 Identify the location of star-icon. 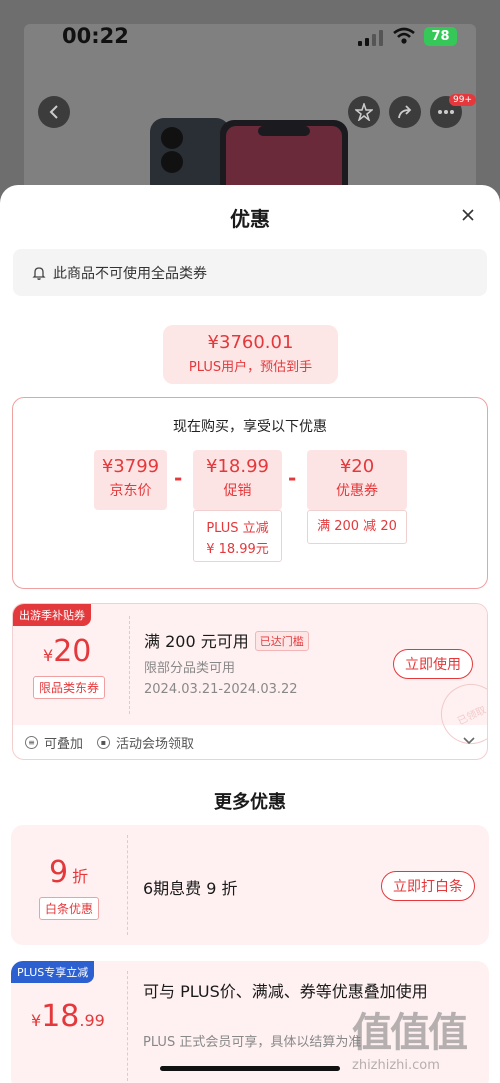
(364, 112).